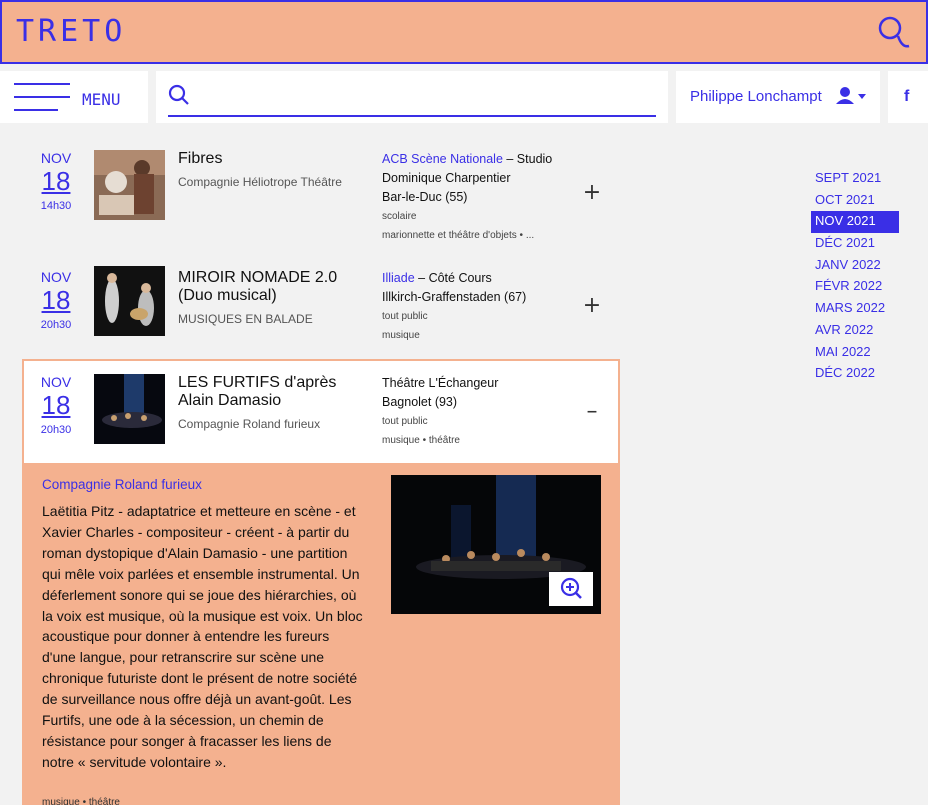 This screenshot has width=928, height=805. Describe the element at coordinates (421, 440) in the screenshot. I see `event-tags: musique • théâtre` at that location.